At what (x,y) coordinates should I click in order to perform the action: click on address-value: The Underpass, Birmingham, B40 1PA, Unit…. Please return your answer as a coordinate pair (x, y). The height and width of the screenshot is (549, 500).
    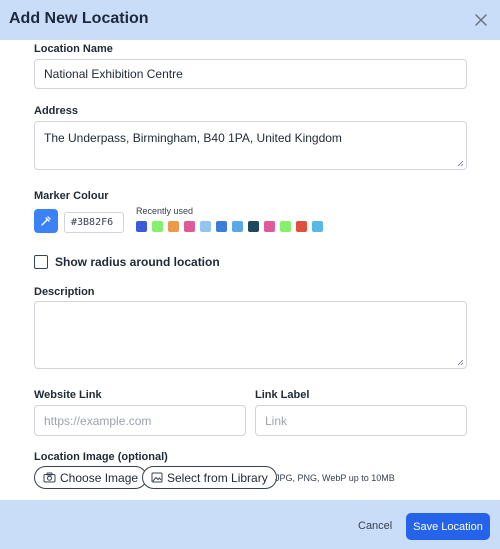
    Looking at the image, I should click on (193, 138).